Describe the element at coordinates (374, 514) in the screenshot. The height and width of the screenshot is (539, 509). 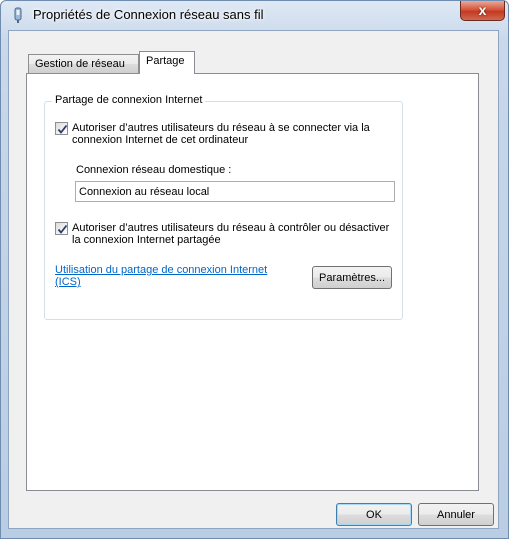
I see `ok-button: OK` at that location.